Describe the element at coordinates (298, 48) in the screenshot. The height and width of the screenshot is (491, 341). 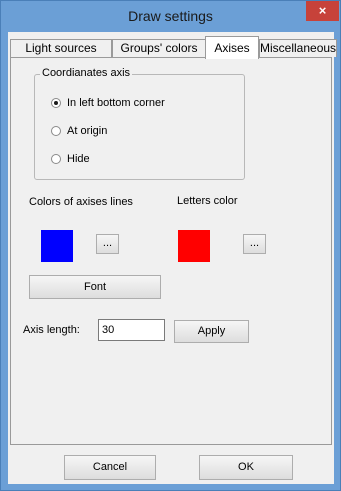
I see `tab-miscellaneous: Miscellaneous` at that location.